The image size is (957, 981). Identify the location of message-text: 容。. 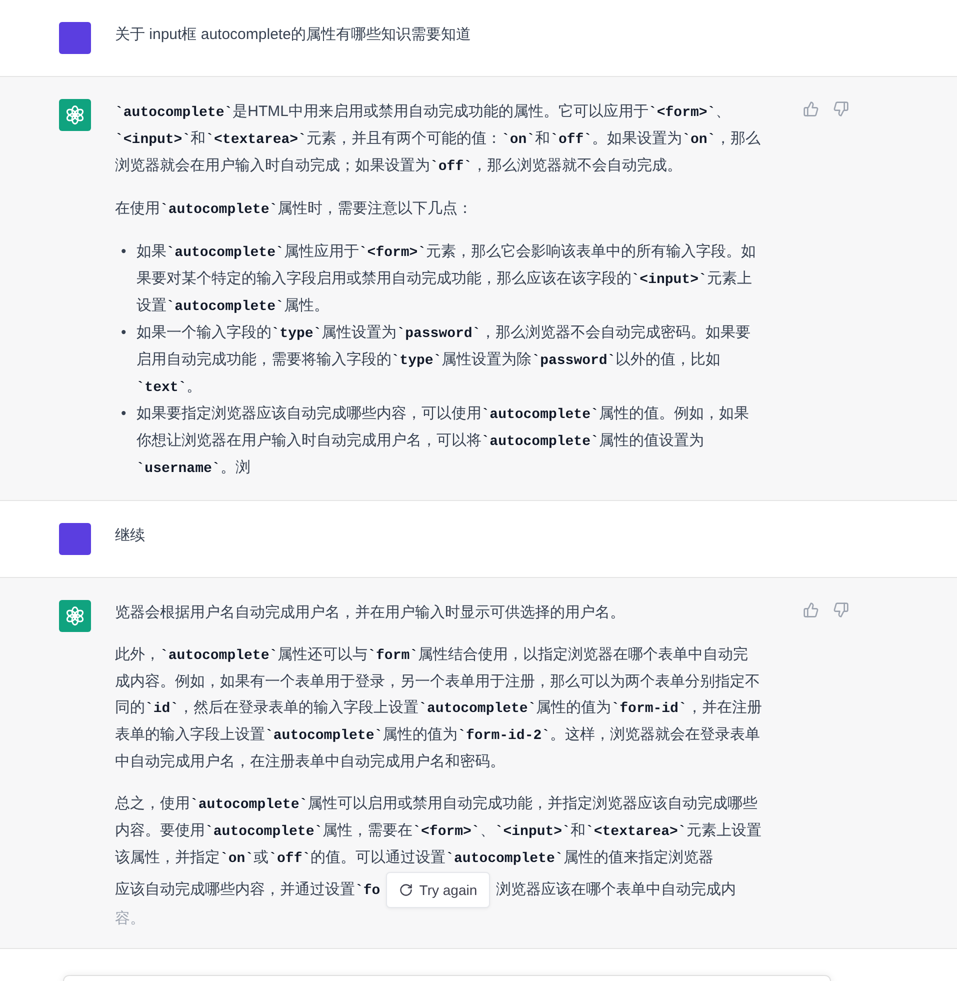
(130, 918).